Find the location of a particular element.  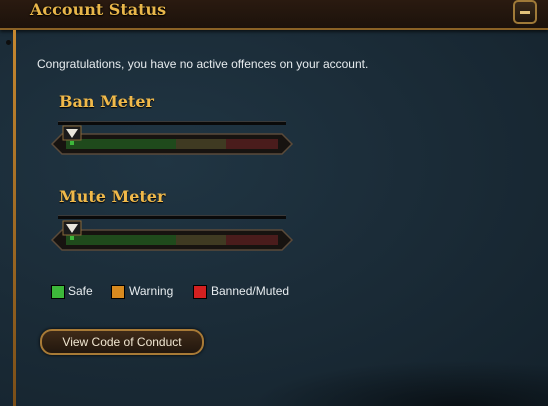

panel-title: Account Status is located at coordinates (98, 9).